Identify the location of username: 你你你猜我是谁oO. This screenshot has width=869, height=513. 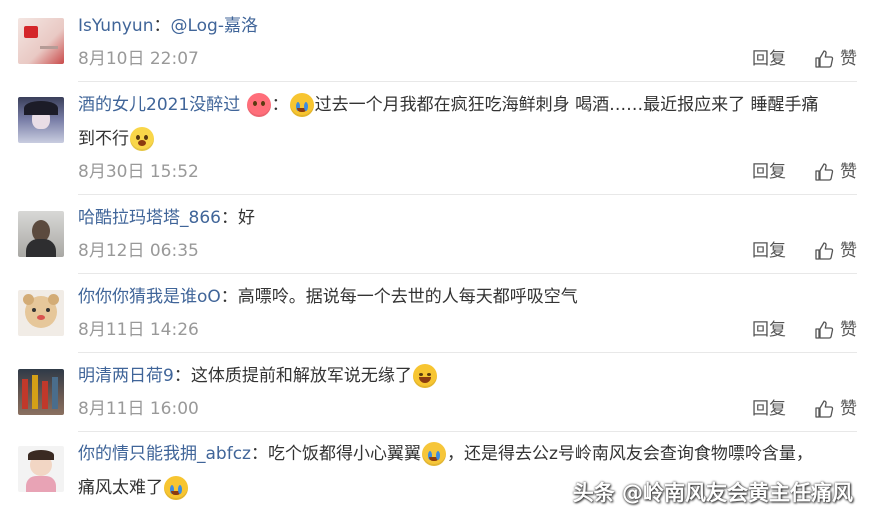
(149, 297).